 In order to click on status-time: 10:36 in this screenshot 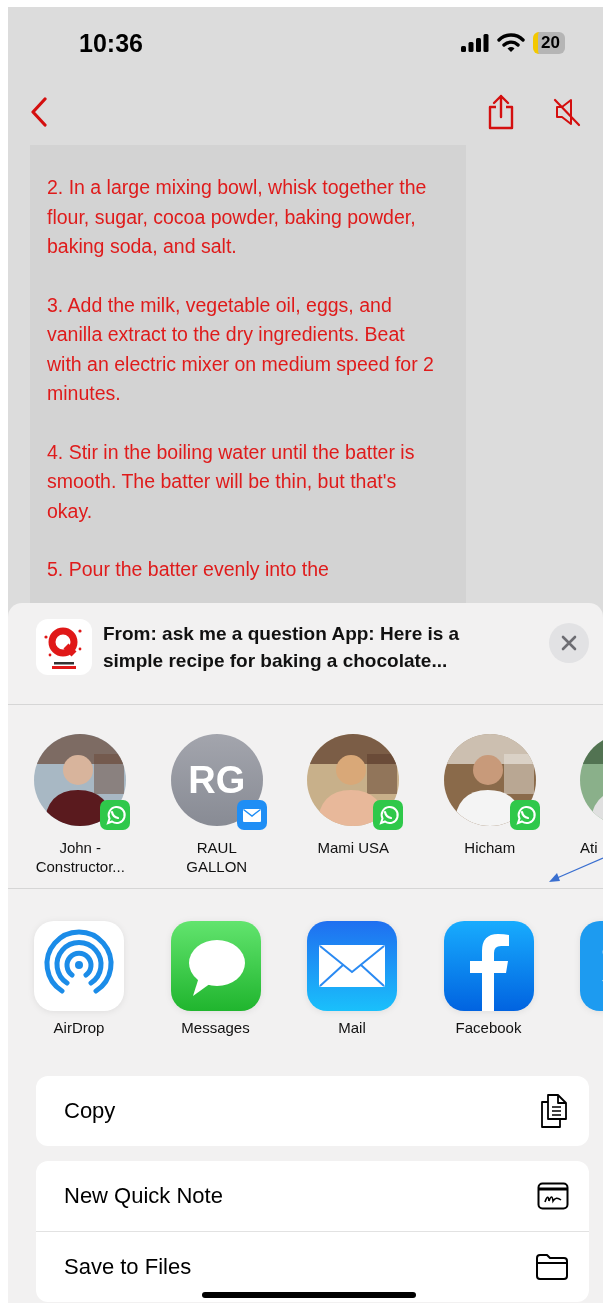, I will do `click(111, 43)`.